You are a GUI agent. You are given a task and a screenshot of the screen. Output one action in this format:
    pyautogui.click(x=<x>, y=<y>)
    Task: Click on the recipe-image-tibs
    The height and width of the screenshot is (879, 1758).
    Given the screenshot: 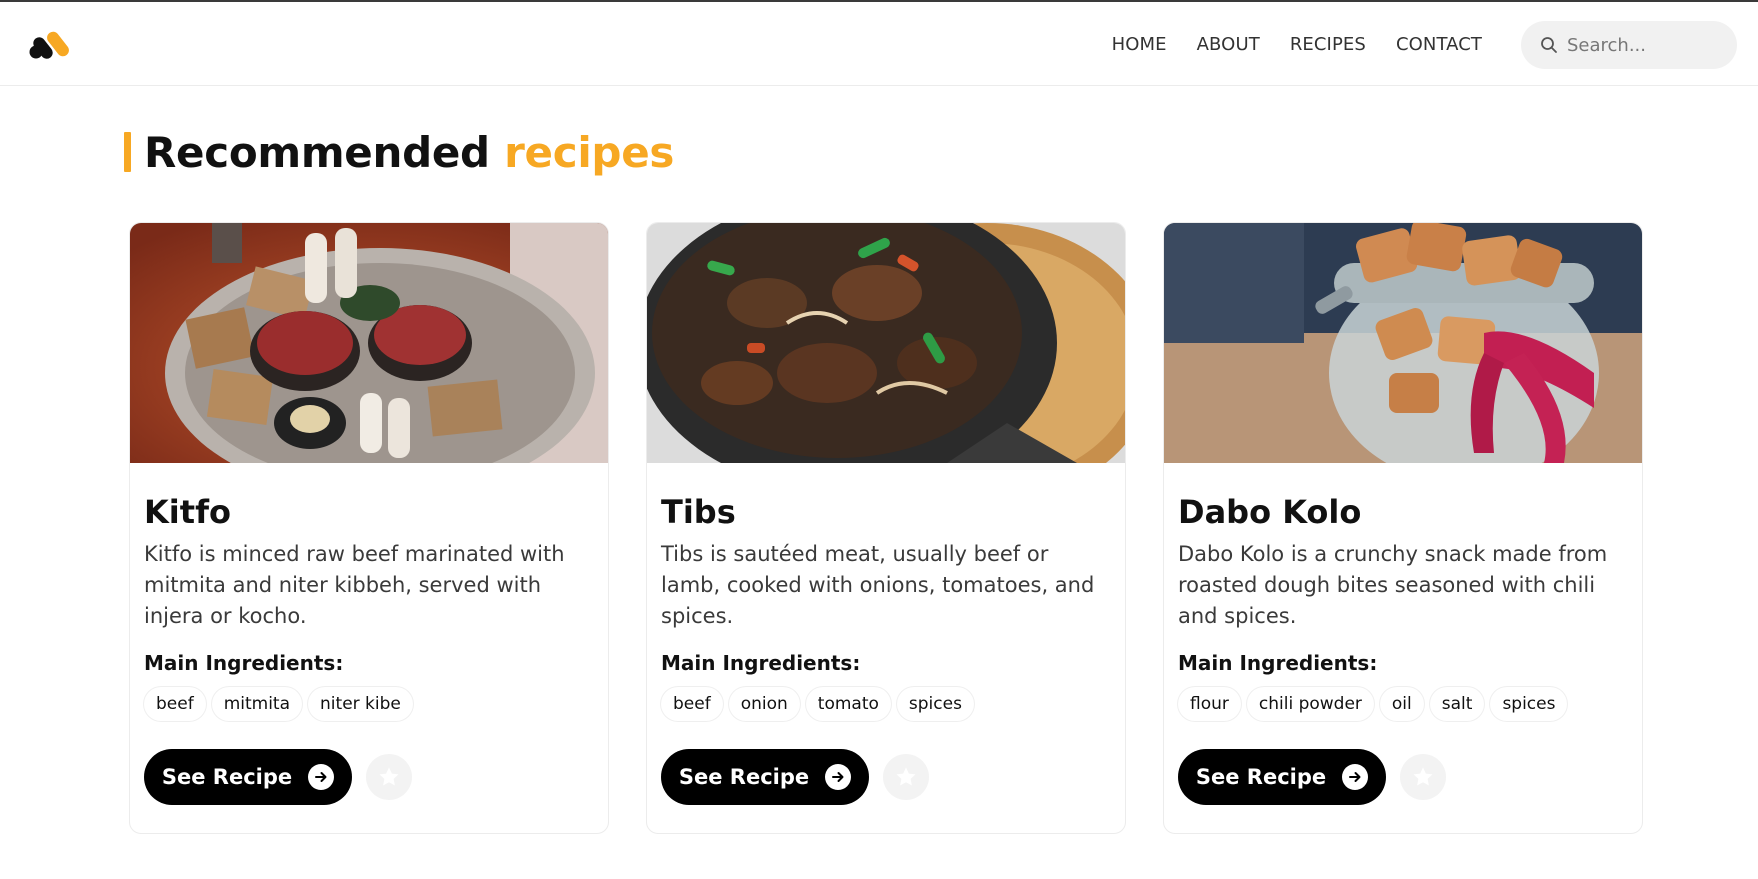 What is the action you would take?
    pyautogui.click(x=886, y=343)
    